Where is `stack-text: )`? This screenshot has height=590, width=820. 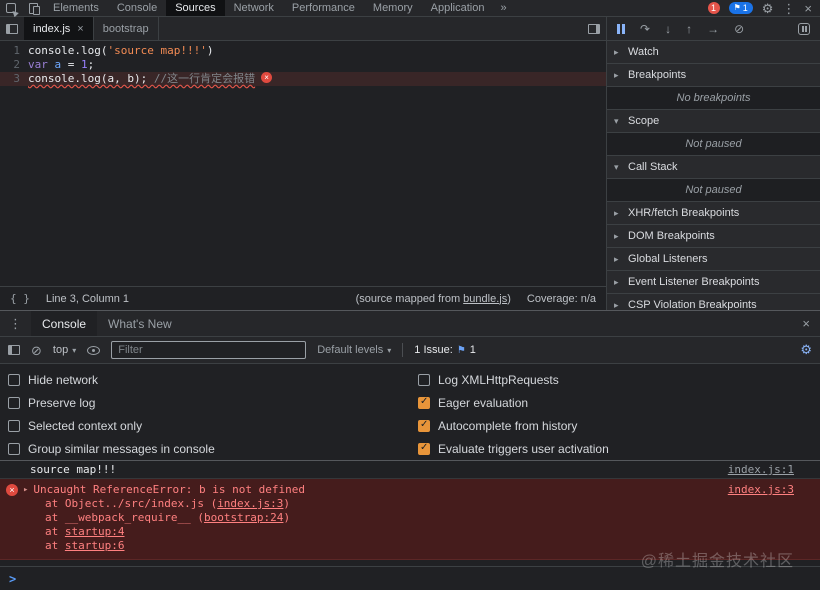 stack-text: ) is located at coordinates (287, 503).